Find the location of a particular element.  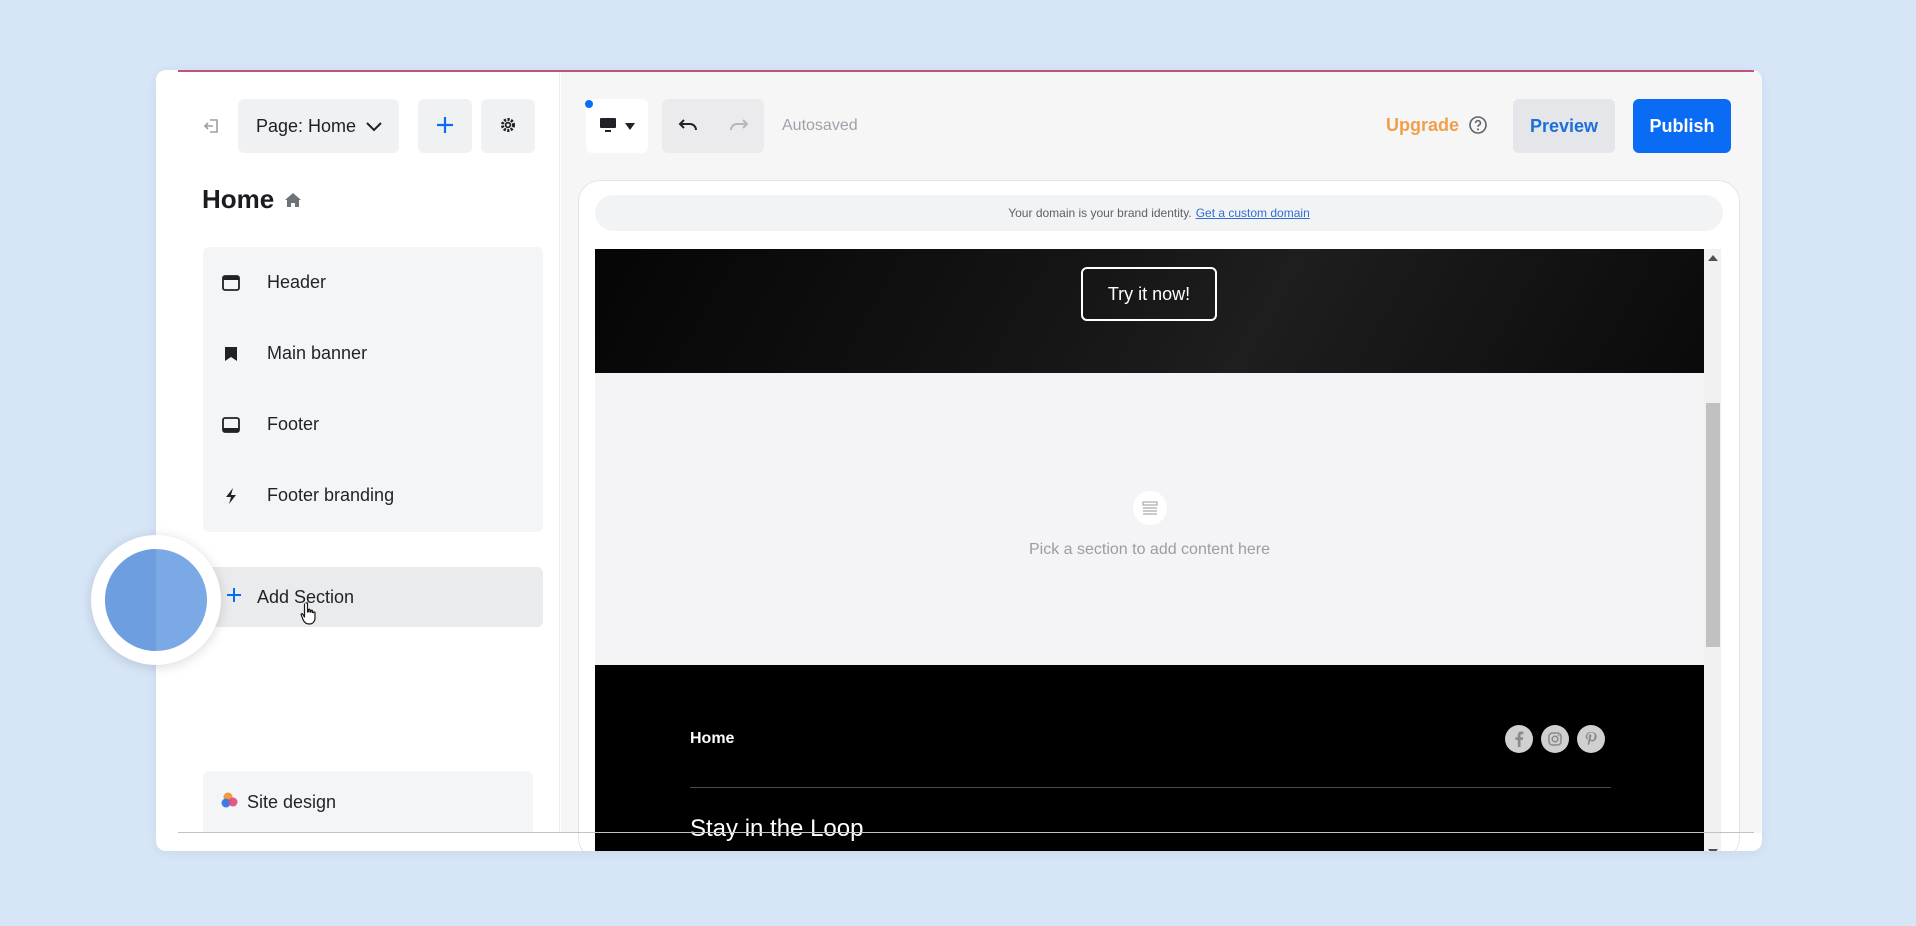

publish-button: Publish is located at coordinates (1682, 126).